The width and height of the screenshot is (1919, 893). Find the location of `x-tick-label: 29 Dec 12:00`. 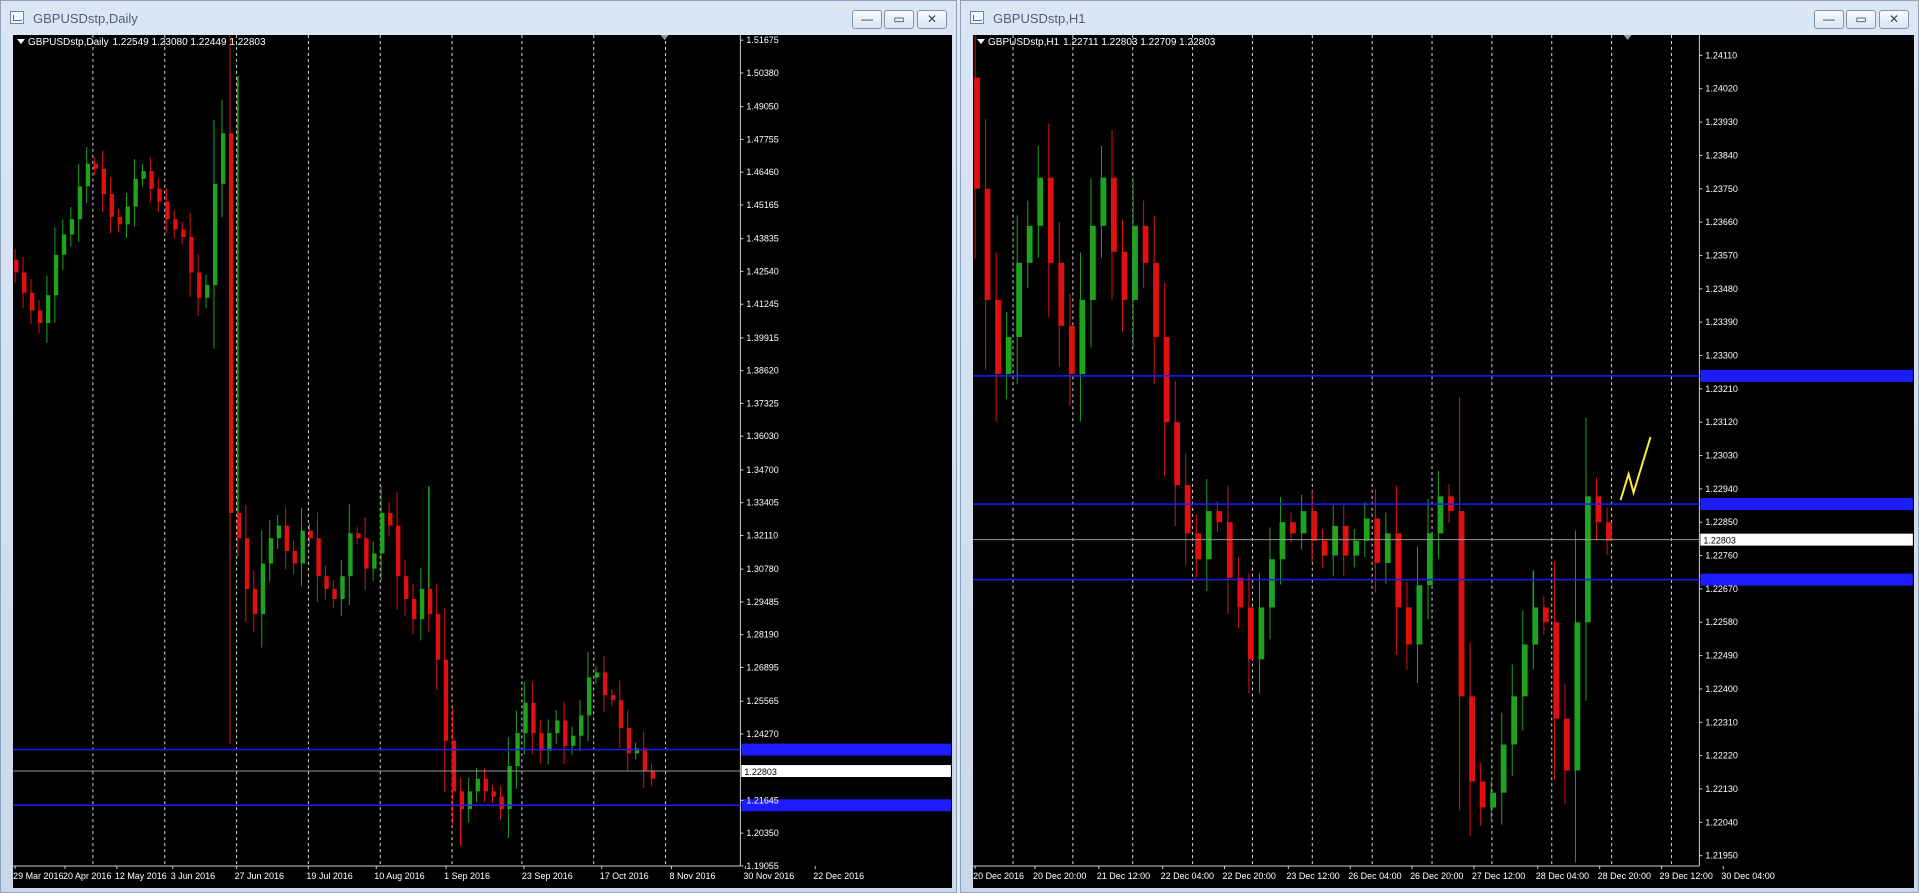

x-tick-label: 29 Dec 12:00 is located at coordinates (1685, 876).